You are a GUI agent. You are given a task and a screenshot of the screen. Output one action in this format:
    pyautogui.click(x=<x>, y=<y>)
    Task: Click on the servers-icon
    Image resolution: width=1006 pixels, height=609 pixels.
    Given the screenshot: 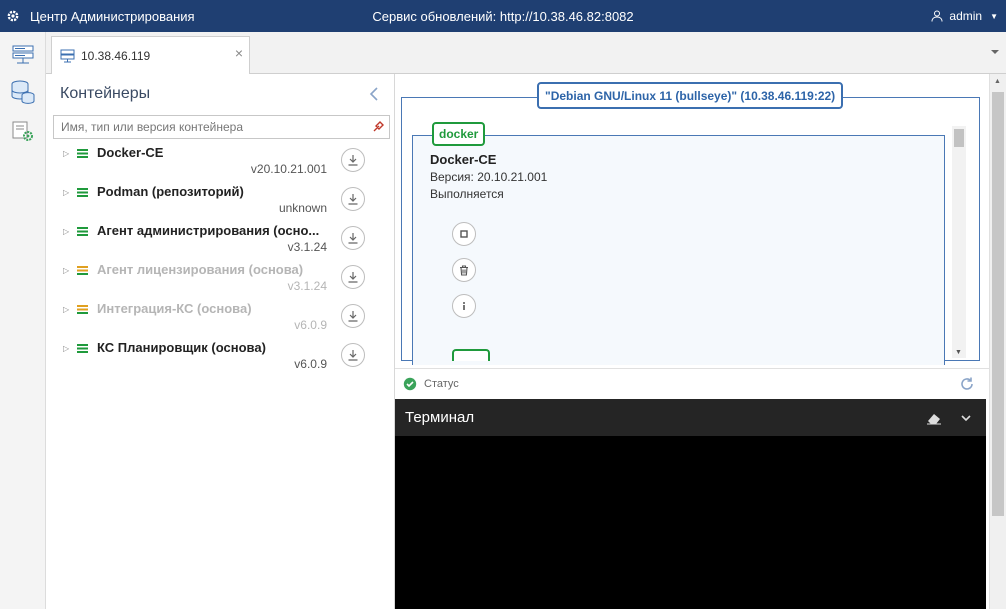 What is the action you would take?
    pyautogui.click(x=23, y=55)
    